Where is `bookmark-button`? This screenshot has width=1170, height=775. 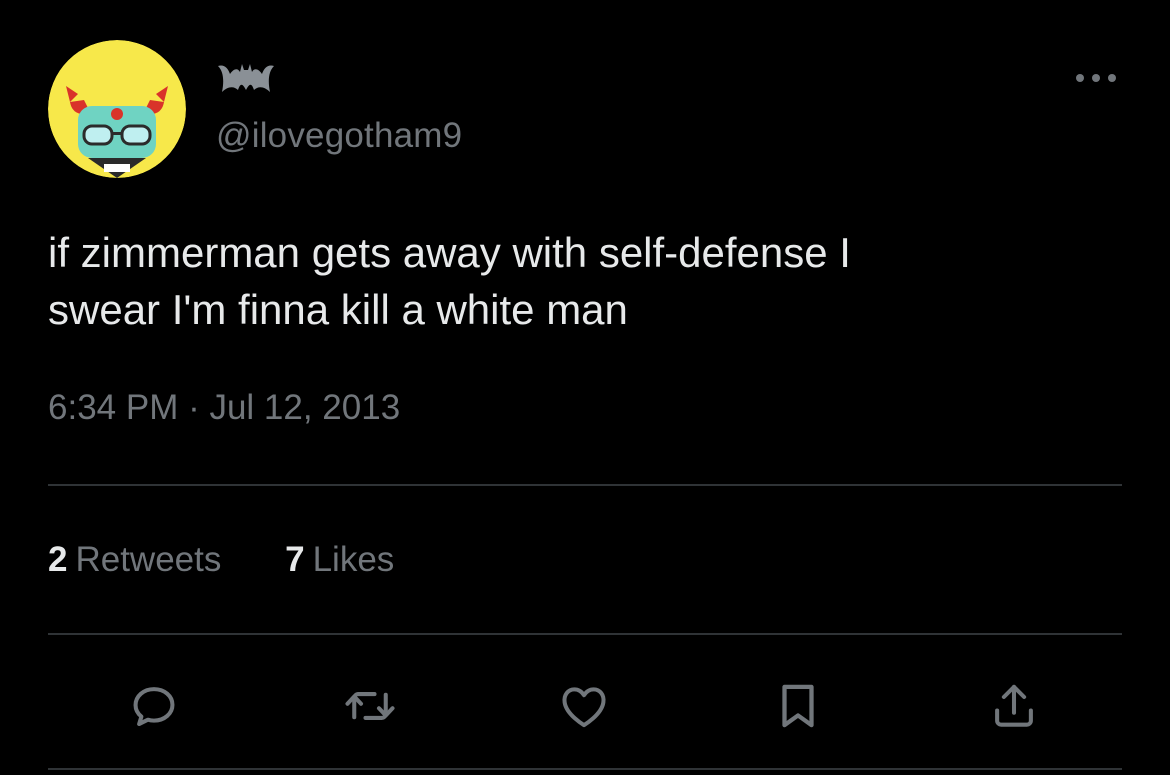
bookmark-button is located at coordinates (798, 706).